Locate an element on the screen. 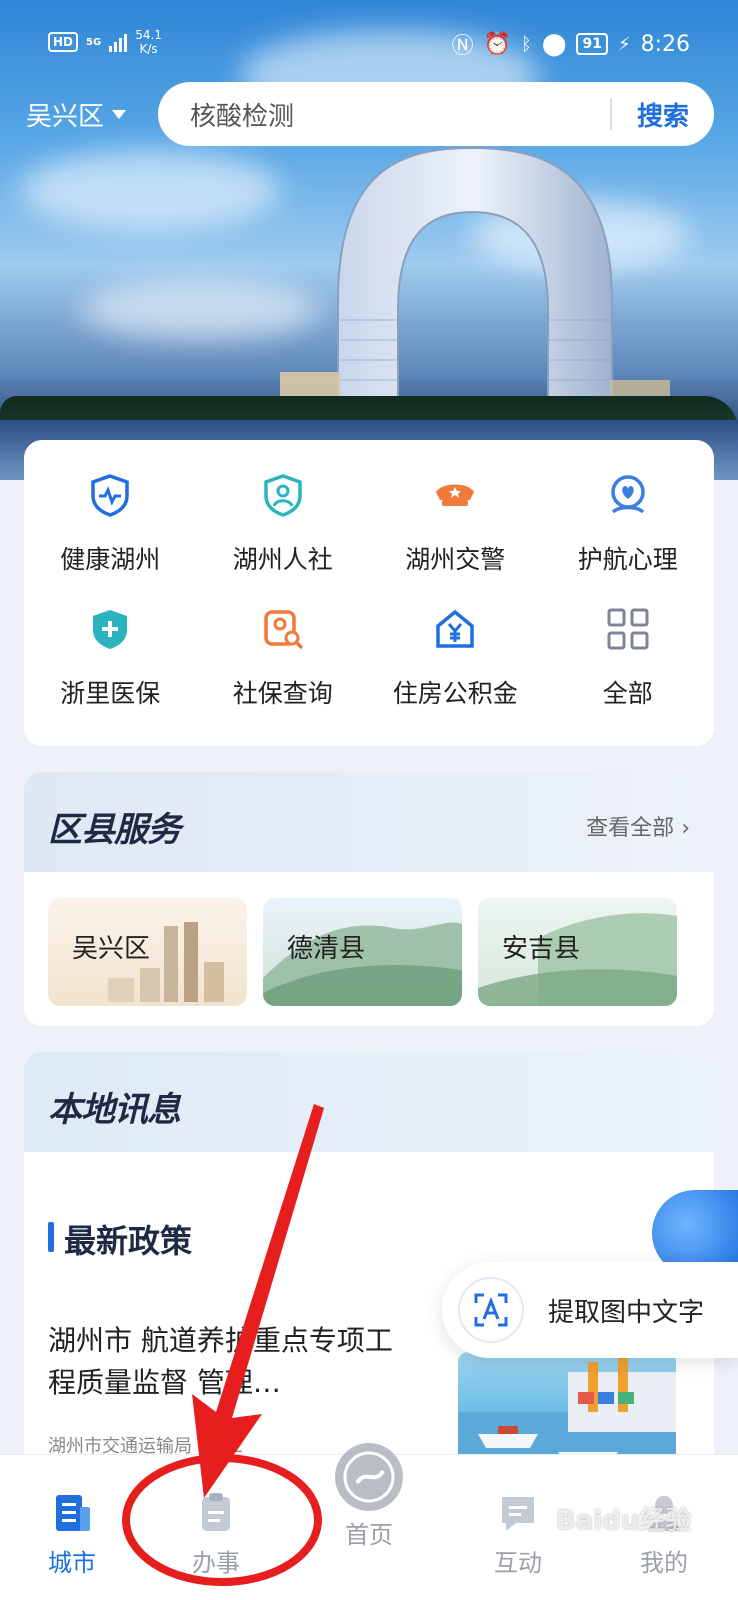 Image resolution: width=738 pixels, height=1600 pixels. service-traffic-police: 湖州交警 is located at coordinates (455, 522).